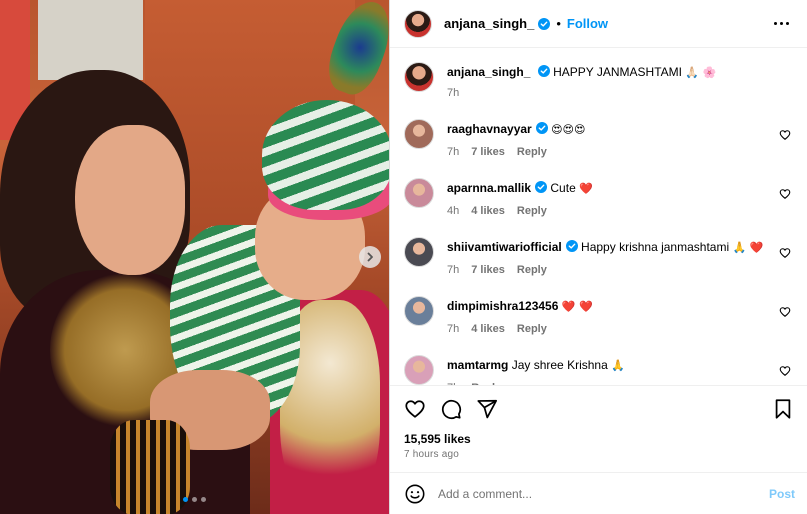  What do you see at coordinates (598, 439) in the screenshot?
I see `likes-count: 15,595 likes` at bounding box center [598, 439].